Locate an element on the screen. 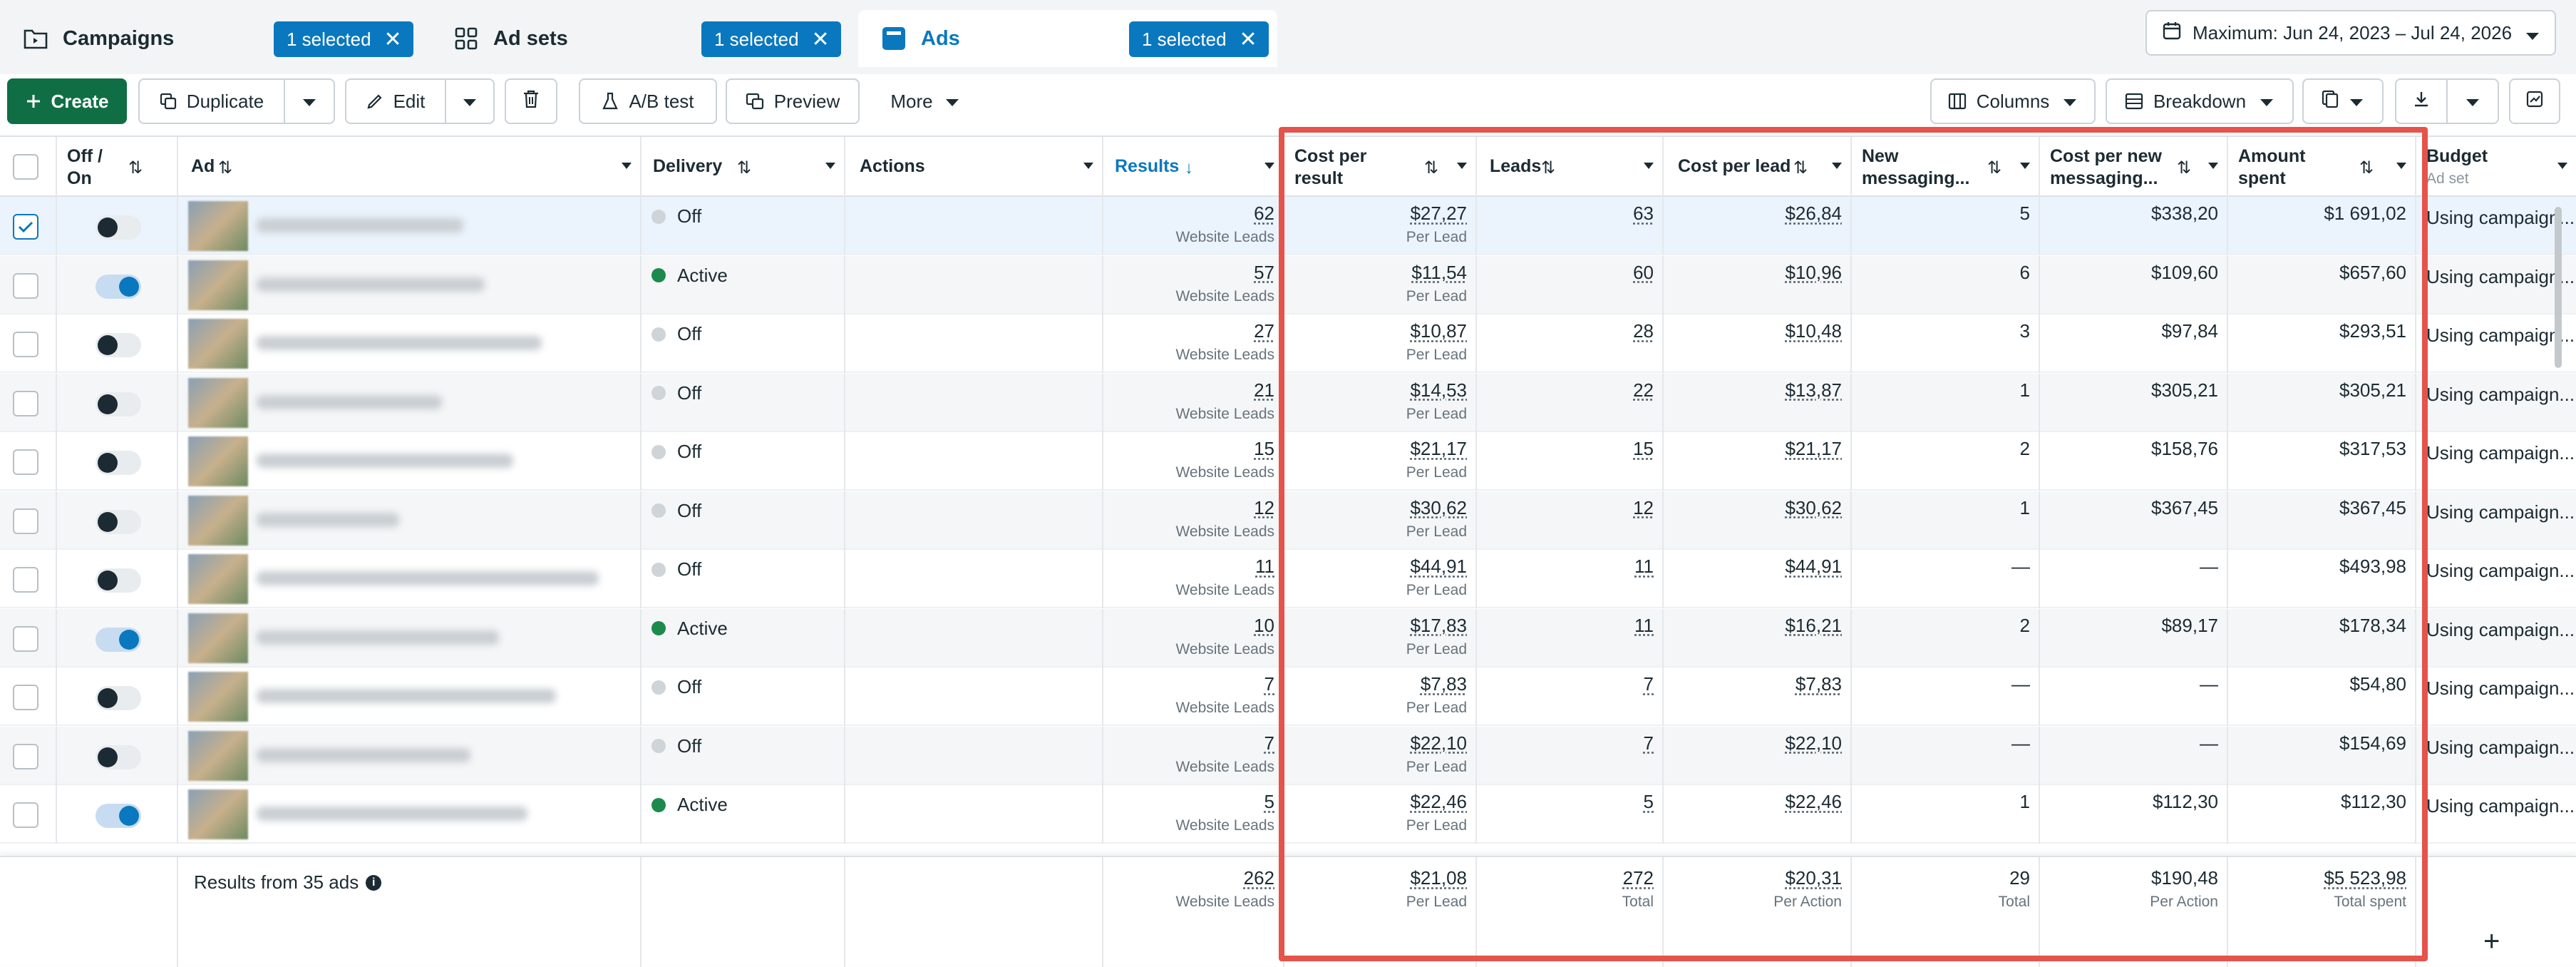 The height and width of the screenshot is (967, 2576). header-ad: Ad ⇅ is located at coordinates (410, 167).